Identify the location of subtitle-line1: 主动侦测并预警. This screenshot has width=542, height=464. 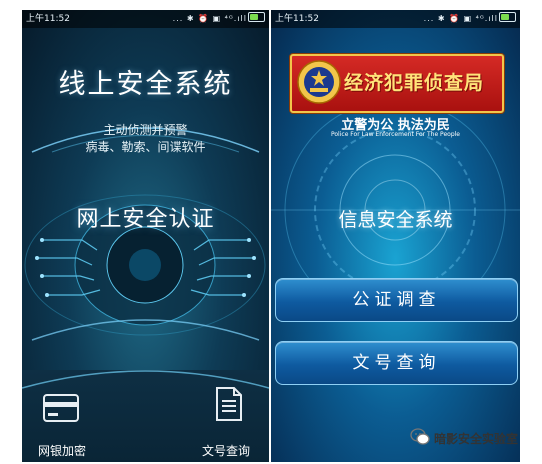
(145, 130).